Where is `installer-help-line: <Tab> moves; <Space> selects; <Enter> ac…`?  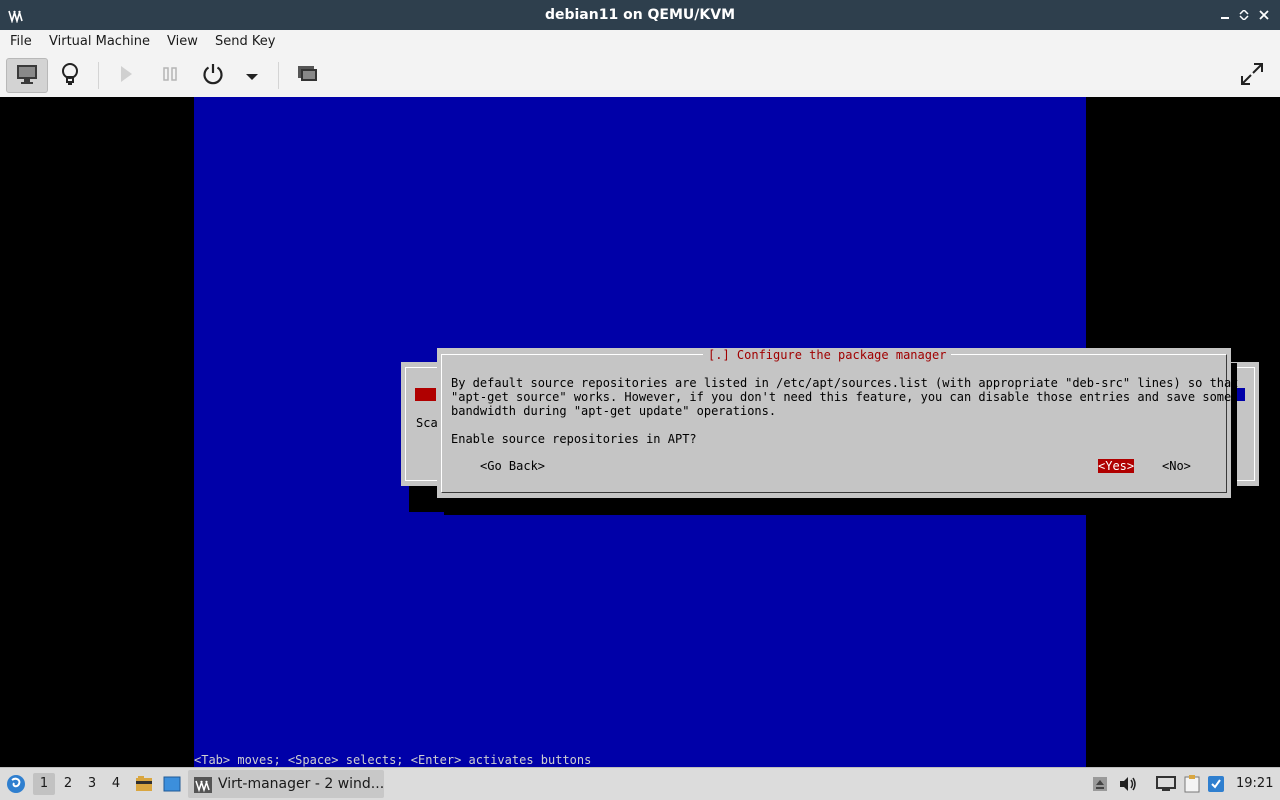
installer-help-line: <Tab> moves; <Space> selects; <Enter> ac… is located at coordinates (393, 760).